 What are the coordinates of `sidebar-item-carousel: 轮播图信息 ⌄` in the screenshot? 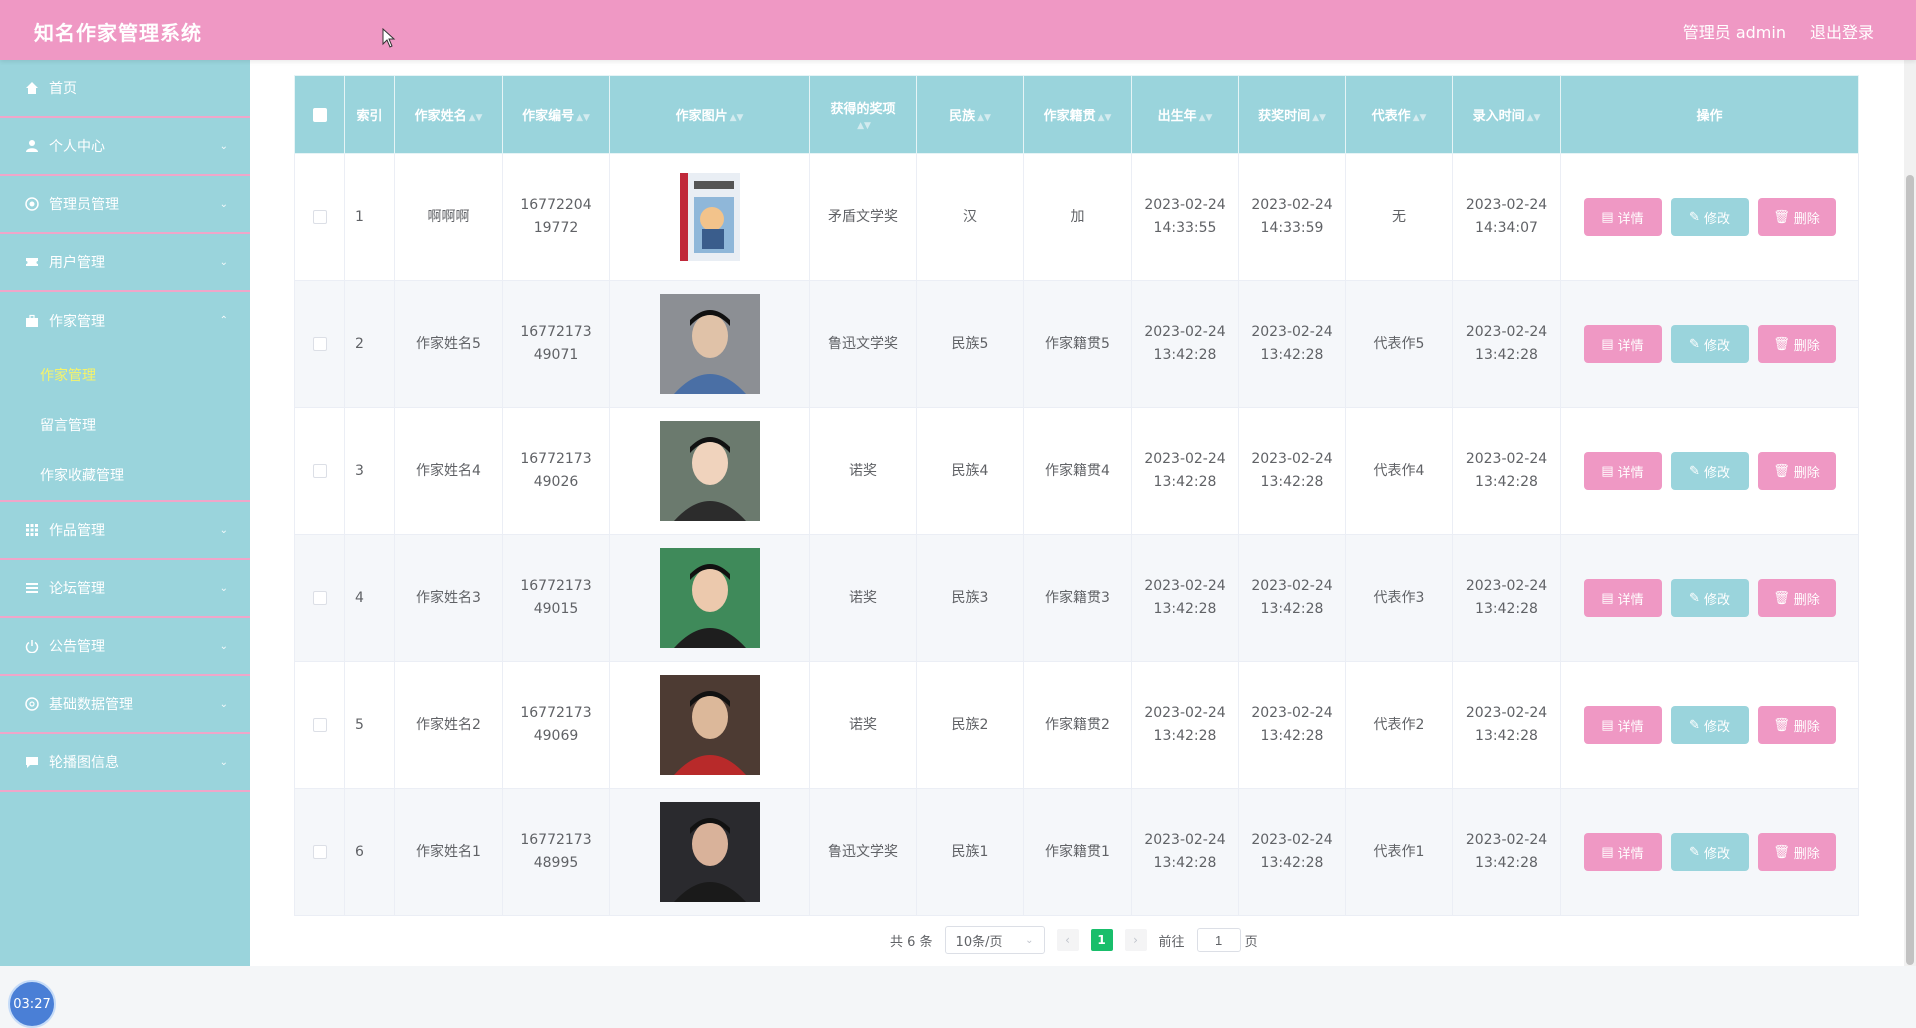 It's located at (125, 763).